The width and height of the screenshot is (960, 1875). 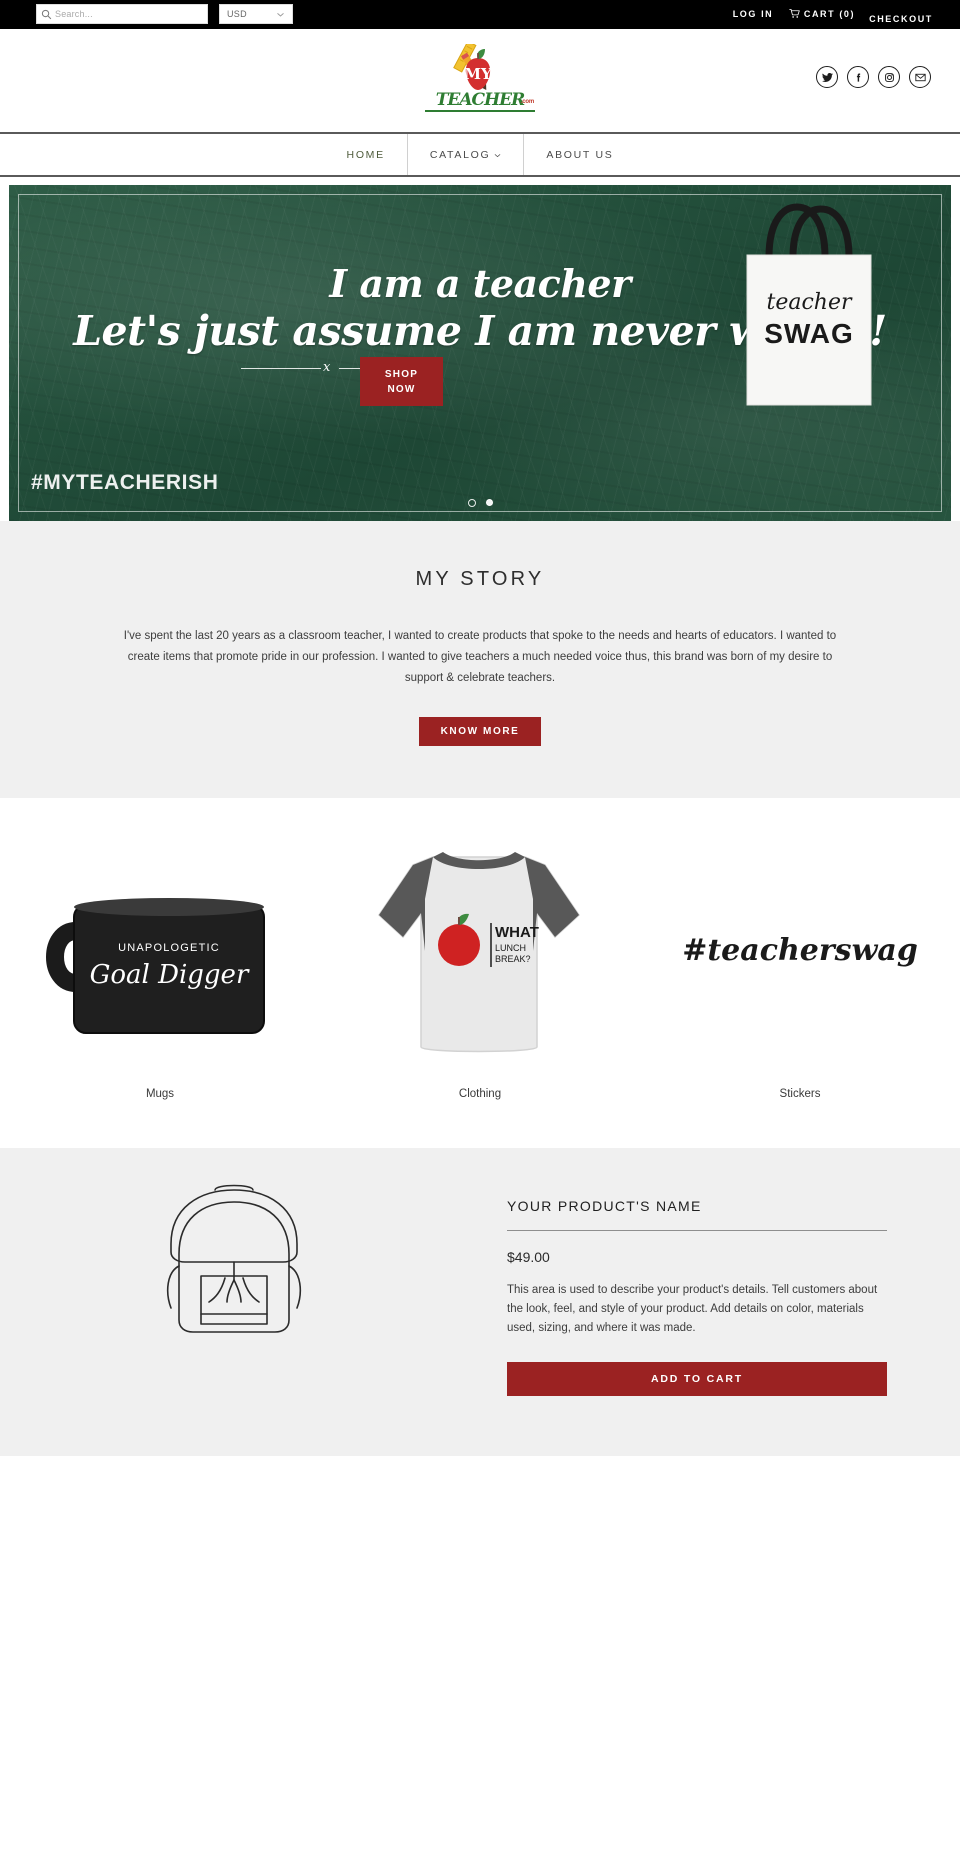 What do you see at coordinates (169, 948) in the screenshot?
I see `svg-text: UNAPOLOGETIC` at bounding box center [169, 948].